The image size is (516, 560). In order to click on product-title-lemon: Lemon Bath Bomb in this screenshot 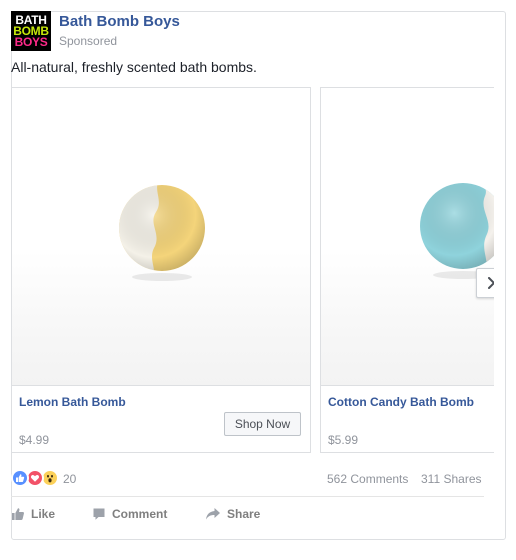, I will do `click(72, 402)`.